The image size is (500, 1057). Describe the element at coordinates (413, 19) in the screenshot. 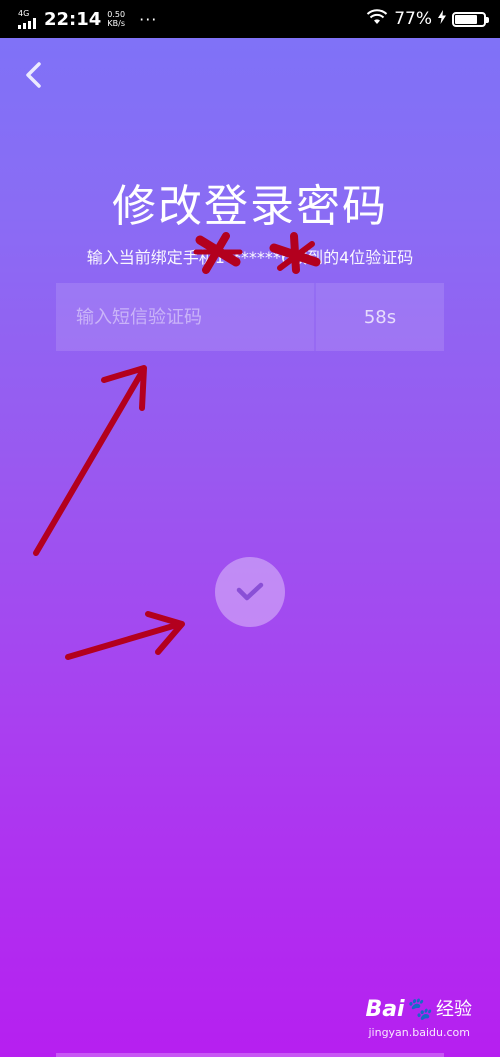

I see `battery-percent: 77%` at that location.